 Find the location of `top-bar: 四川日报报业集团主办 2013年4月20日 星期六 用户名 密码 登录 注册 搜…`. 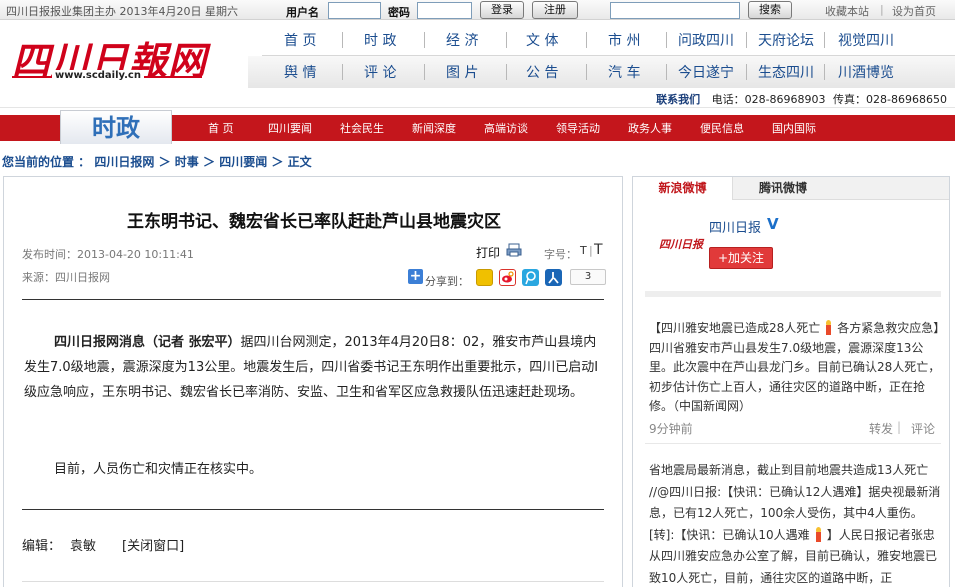

top-bar: 四川日报报业集团主办 2013年4月20日 星期六 用户名 密码 登录 注册 搜… is located at coordinates (477, 10).